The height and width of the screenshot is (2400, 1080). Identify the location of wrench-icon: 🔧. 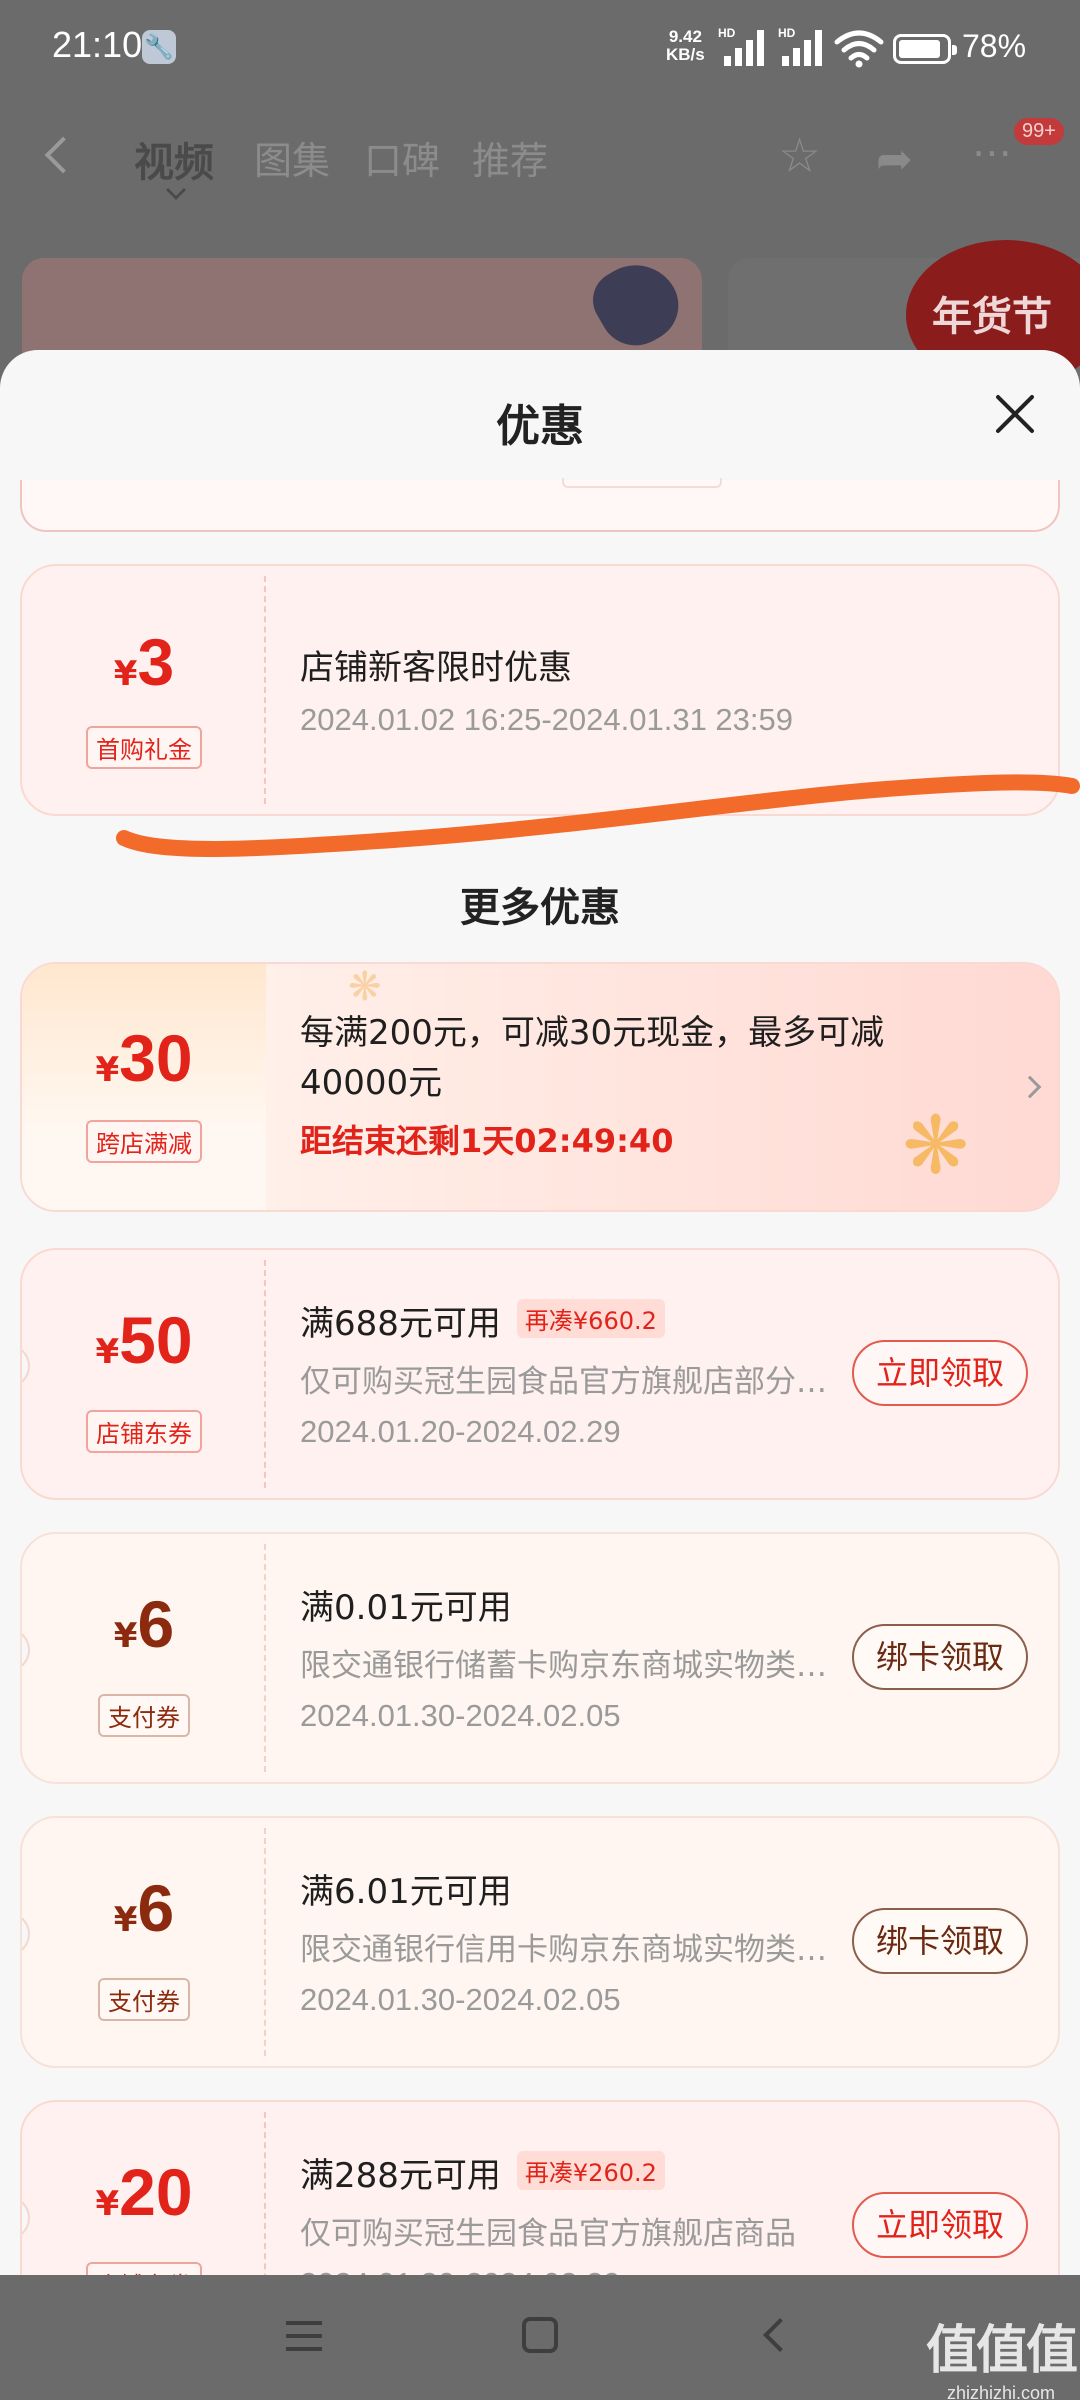
(159, 47).